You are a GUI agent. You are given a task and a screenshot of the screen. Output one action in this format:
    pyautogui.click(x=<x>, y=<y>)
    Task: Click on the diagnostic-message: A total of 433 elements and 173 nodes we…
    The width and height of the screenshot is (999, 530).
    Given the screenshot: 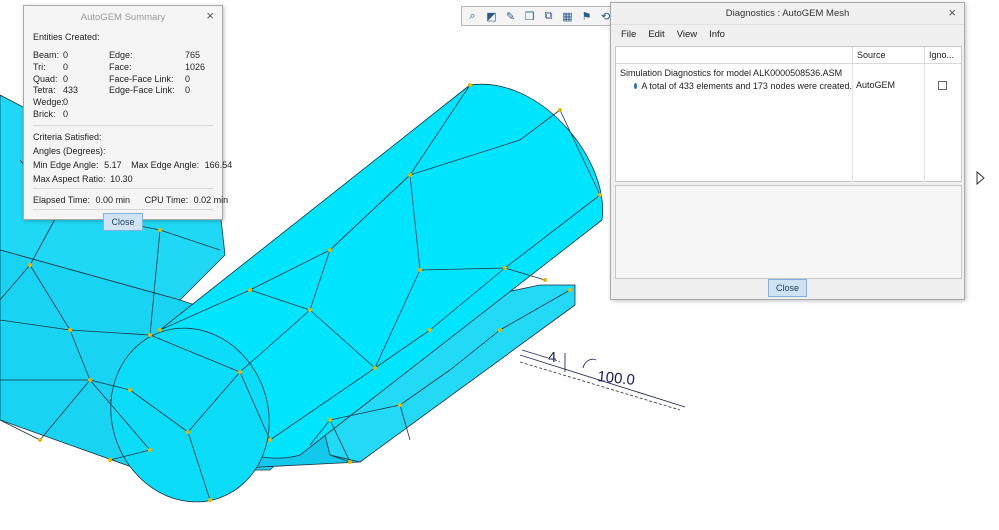 What is the action you would take?
    pyautogui.click(x=746, y=86)
    